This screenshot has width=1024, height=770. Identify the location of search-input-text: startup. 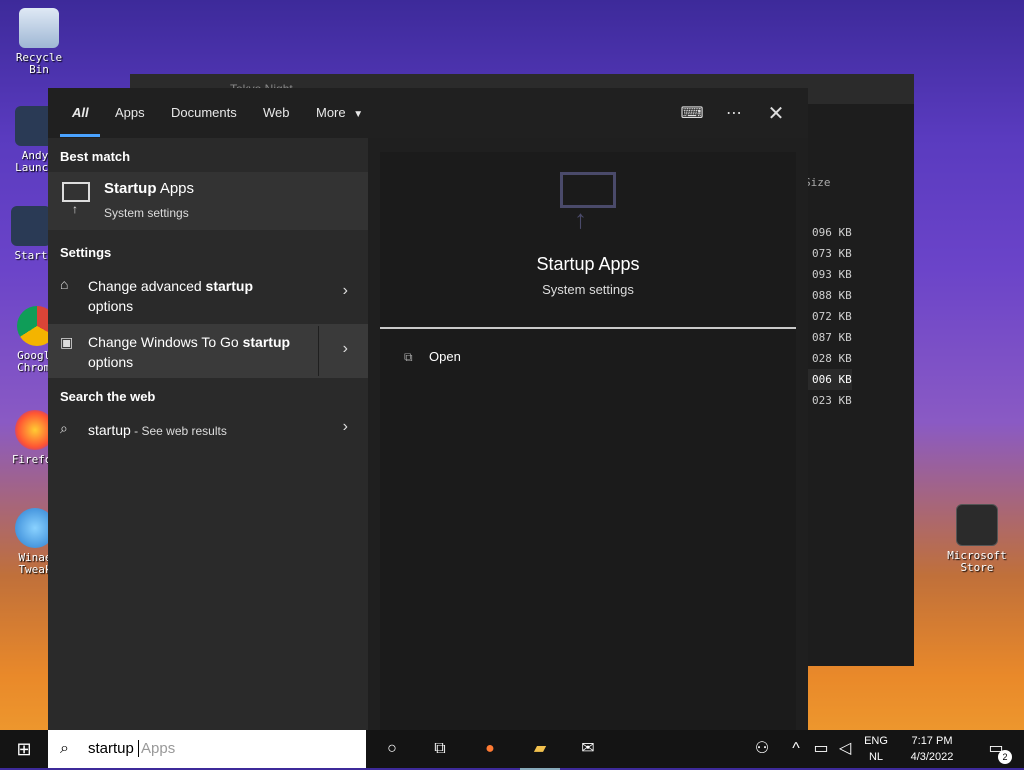
(111, 748).